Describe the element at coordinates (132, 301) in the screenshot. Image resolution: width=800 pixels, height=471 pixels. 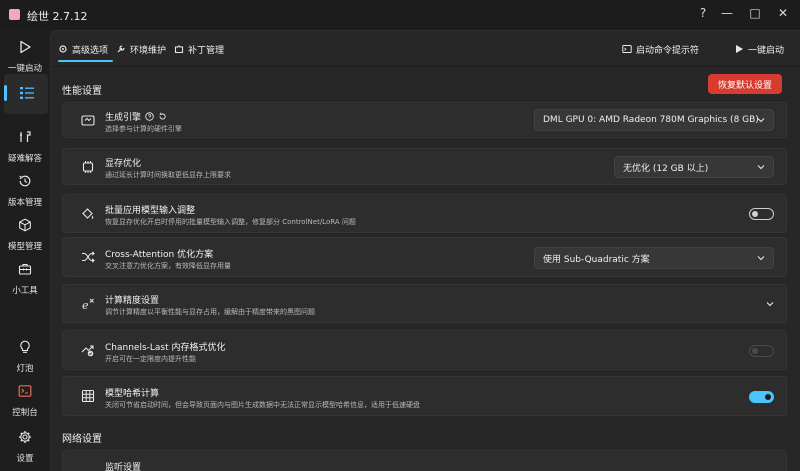
I see `precision-title: 计算精度设置` at that location.